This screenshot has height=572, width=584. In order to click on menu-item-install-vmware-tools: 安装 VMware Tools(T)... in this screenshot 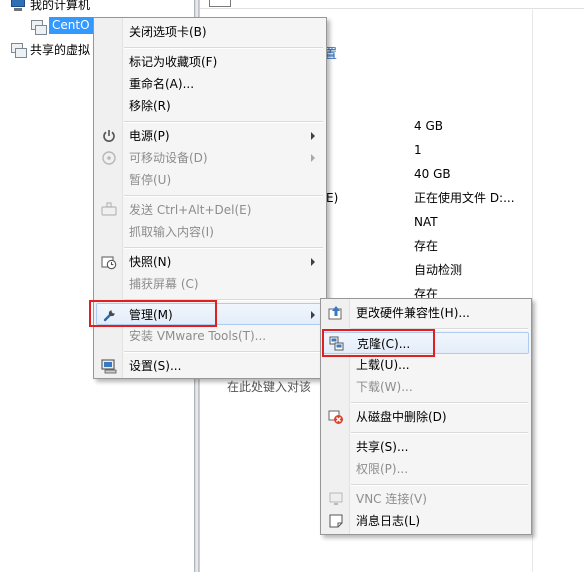, I will do `click(210, 336)`.